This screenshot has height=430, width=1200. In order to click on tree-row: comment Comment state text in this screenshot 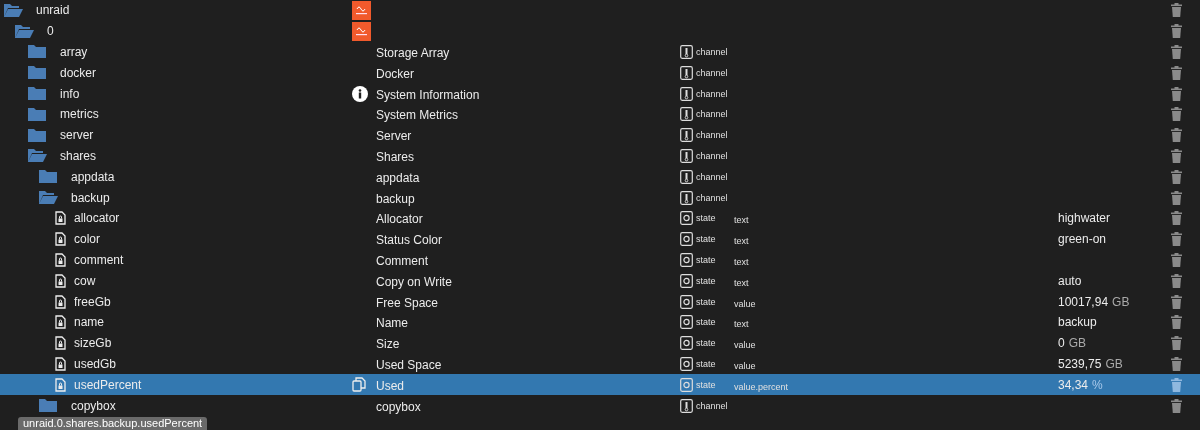, I will do `click(600, 260)`.